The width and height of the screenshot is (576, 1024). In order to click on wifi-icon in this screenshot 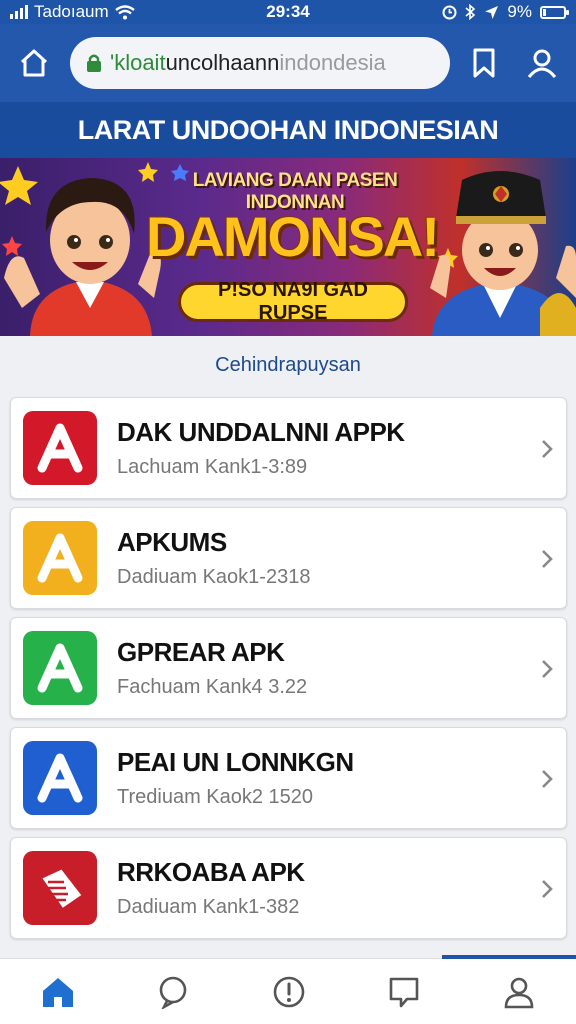, I will do `click(124, 11)`.